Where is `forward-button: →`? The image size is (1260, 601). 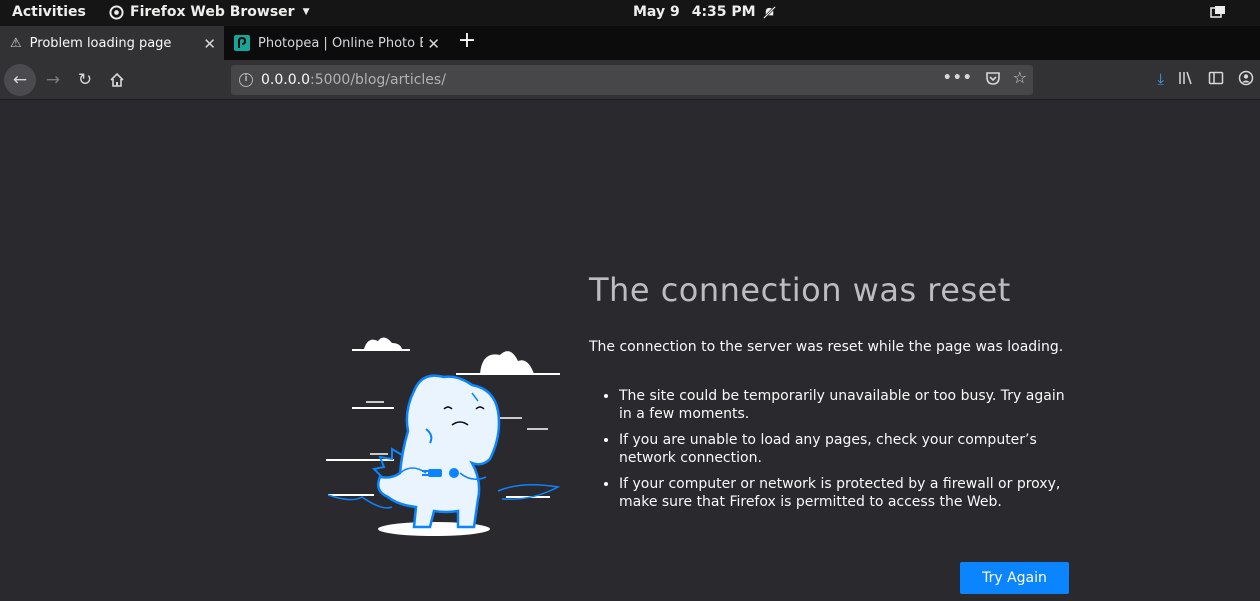 forward-button: → is located at coordinates (53, 80).